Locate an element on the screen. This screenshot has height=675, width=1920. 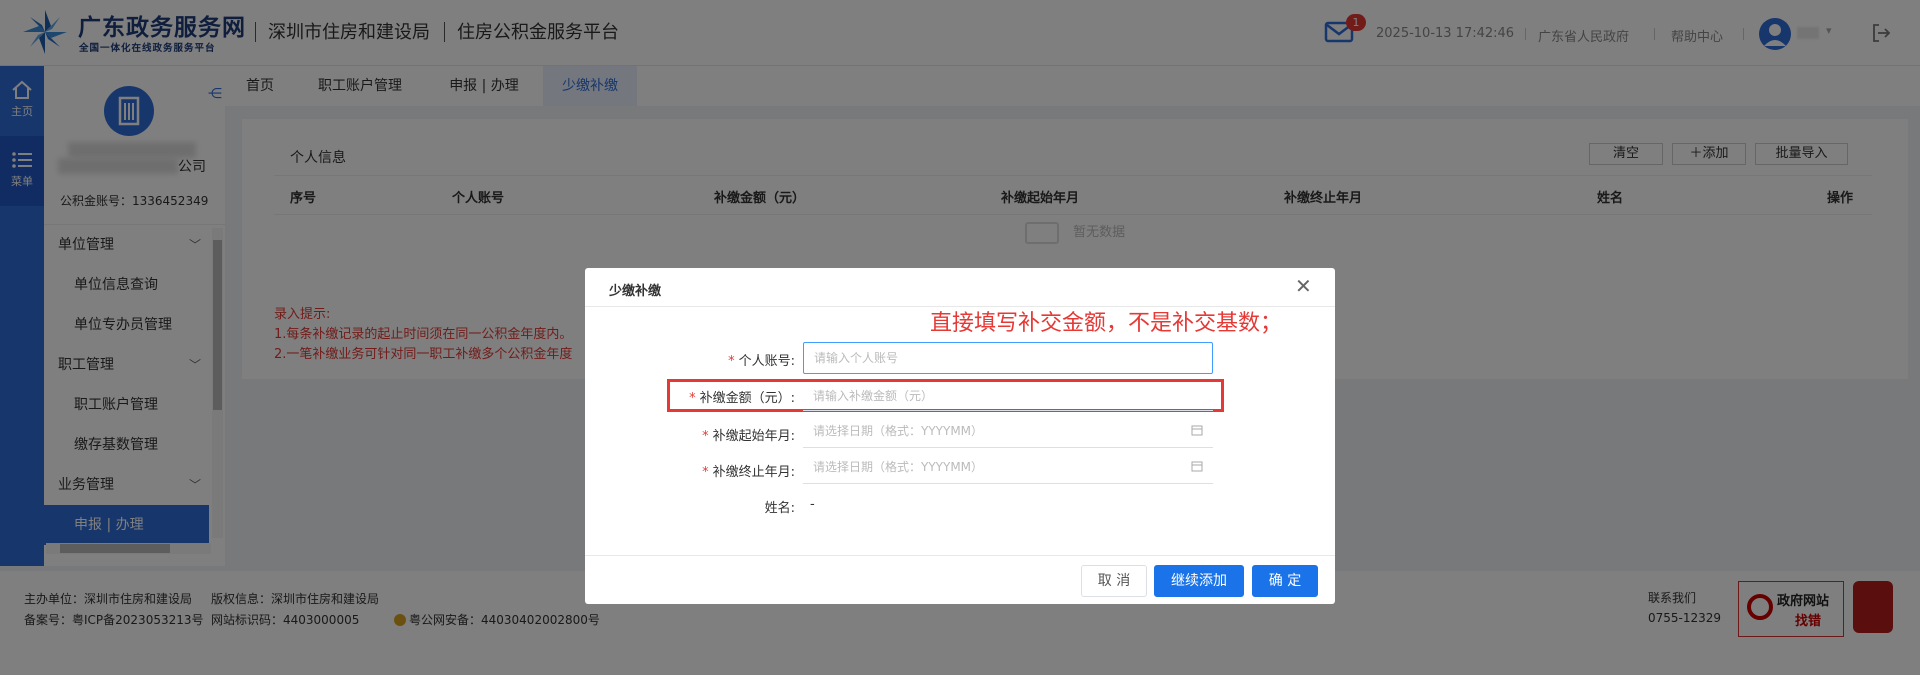
end-date-picker: 请选择日期（格式：YYYYMM） is located at coordinates (1008, 468).